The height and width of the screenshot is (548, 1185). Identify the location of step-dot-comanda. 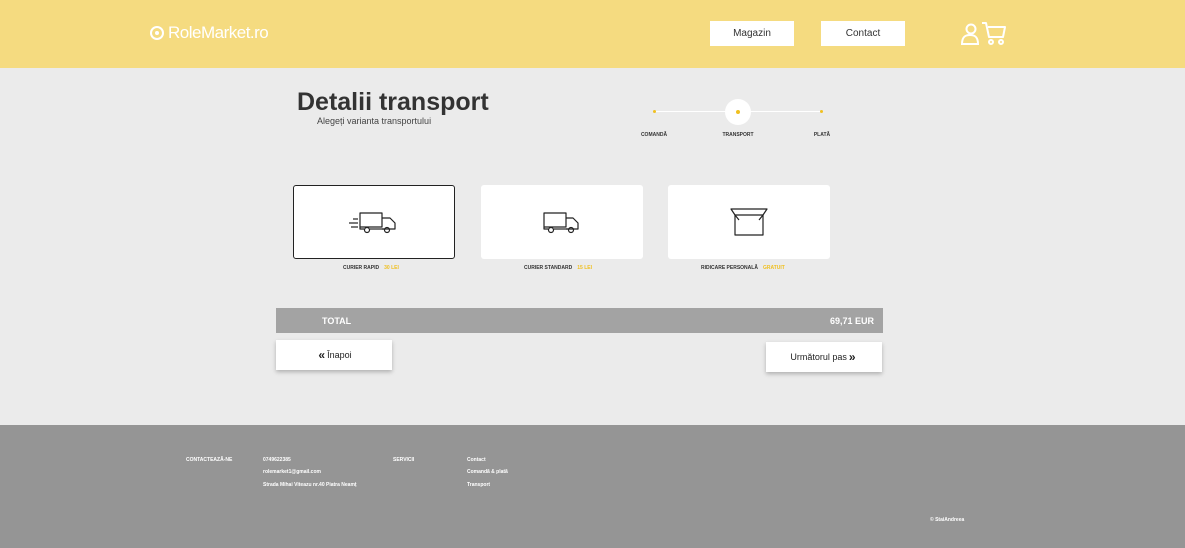
(654, 111).